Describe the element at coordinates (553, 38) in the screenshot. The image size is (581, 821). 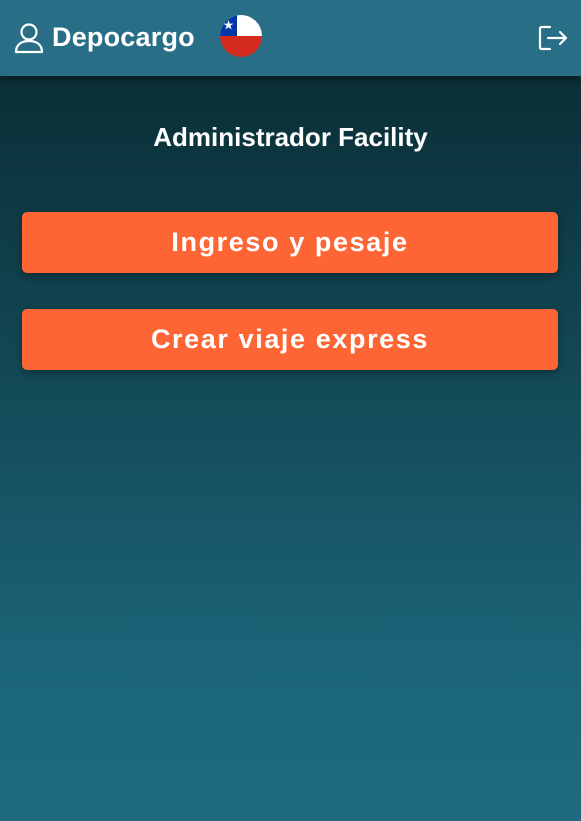
I see `logout-icon` at that location.